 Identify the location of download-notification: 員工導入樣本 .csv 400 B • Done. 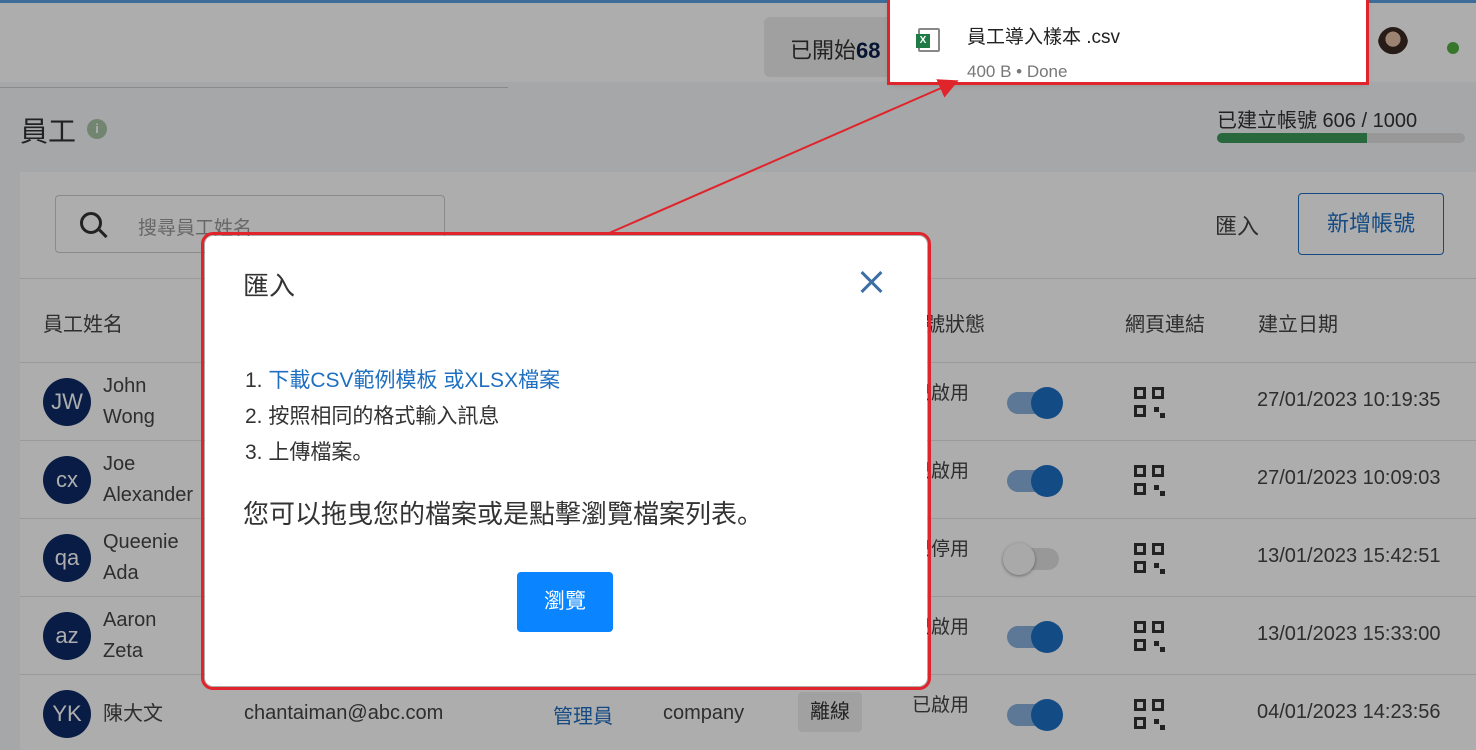
(1128, 42).